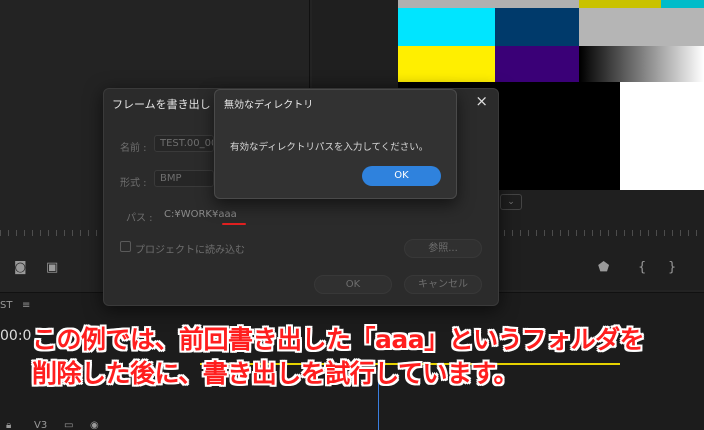 This screenshot has height=430, width=704. What do you see at coordinates (161, 104) in the screenshot?
I see `dialog-title: フレームを書き出し` at bounding box center [161, 104].